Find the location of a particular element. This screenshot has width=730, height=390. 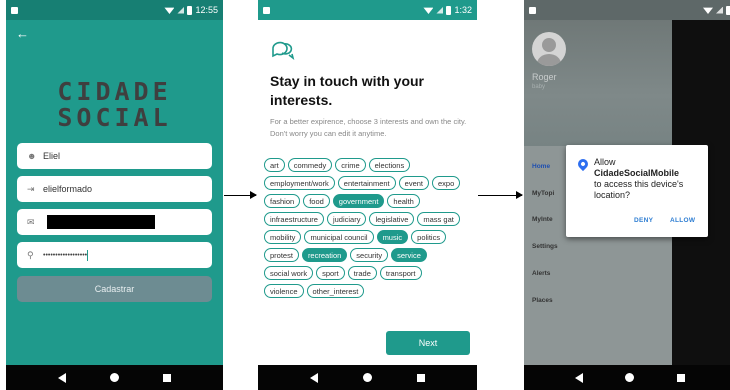

deny-button: DENY is located at coordinates (643, 220).